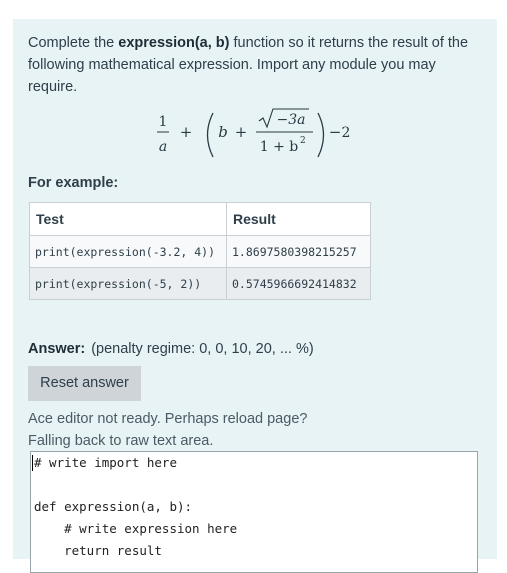 The width and height of the screenshot is (507, 573). What do you see at coordinates (113, 506) in the screenshot?
I see `code-line: def expression(a, b):` at bounding box center [113, 506].